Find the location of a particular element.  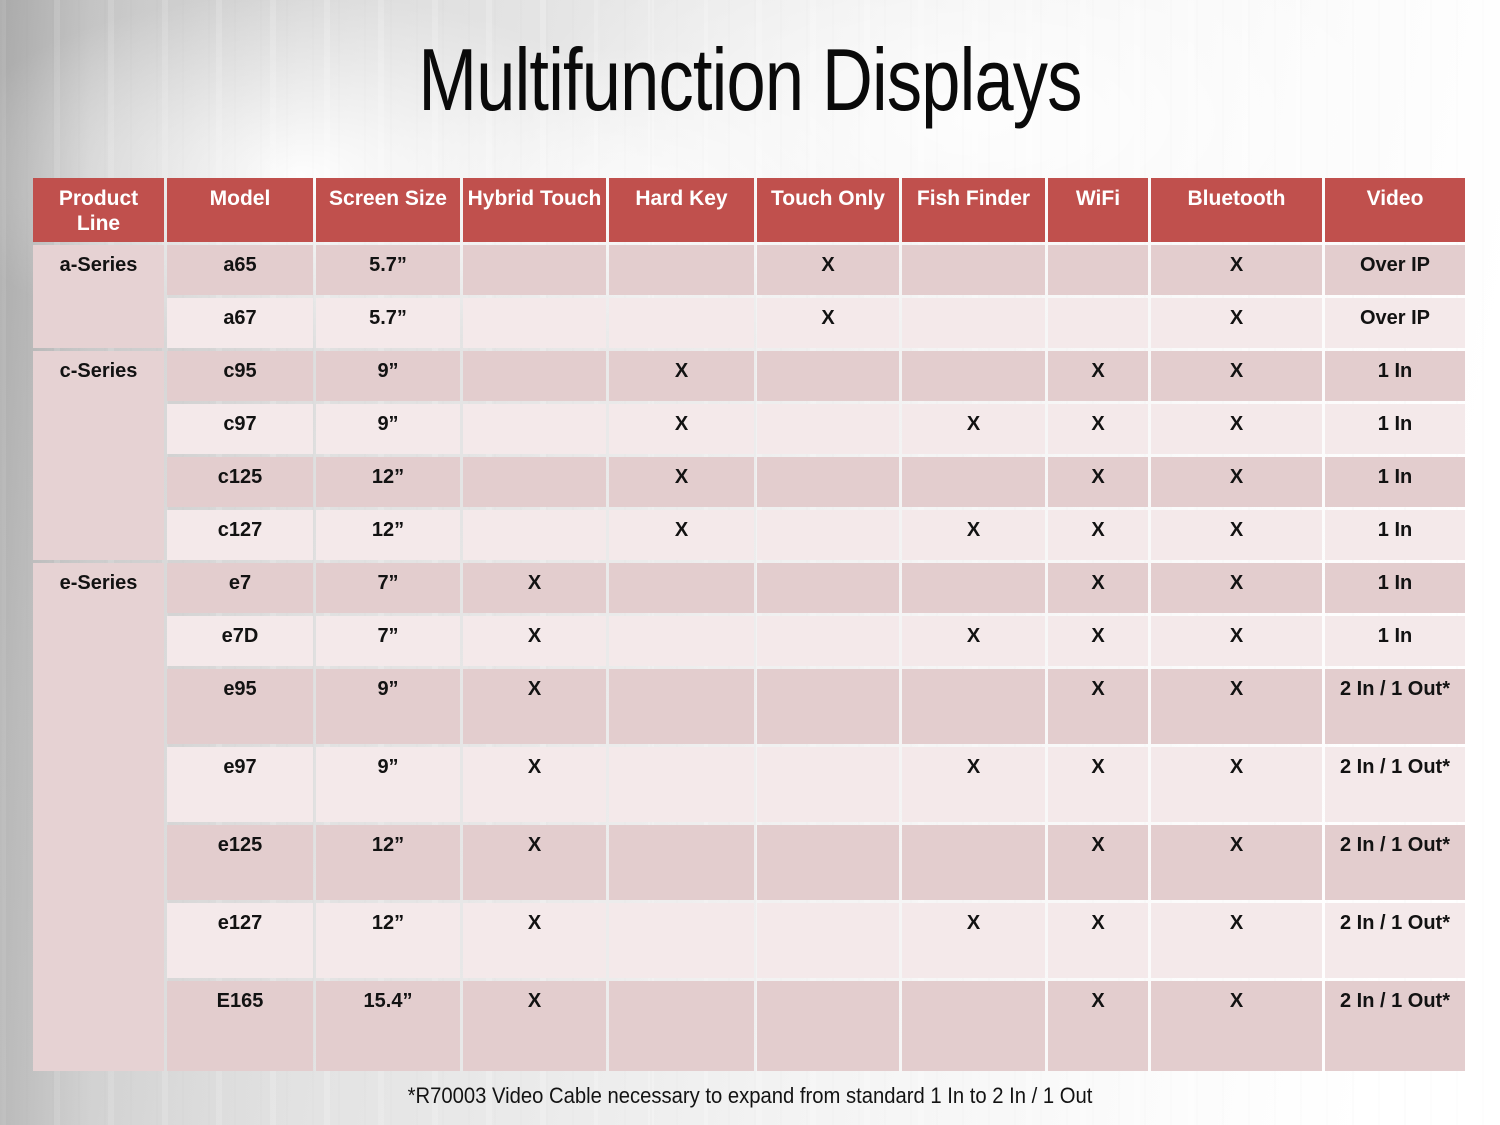

cell-a65-bluetooth: X is located at coordinates (1236, 270).